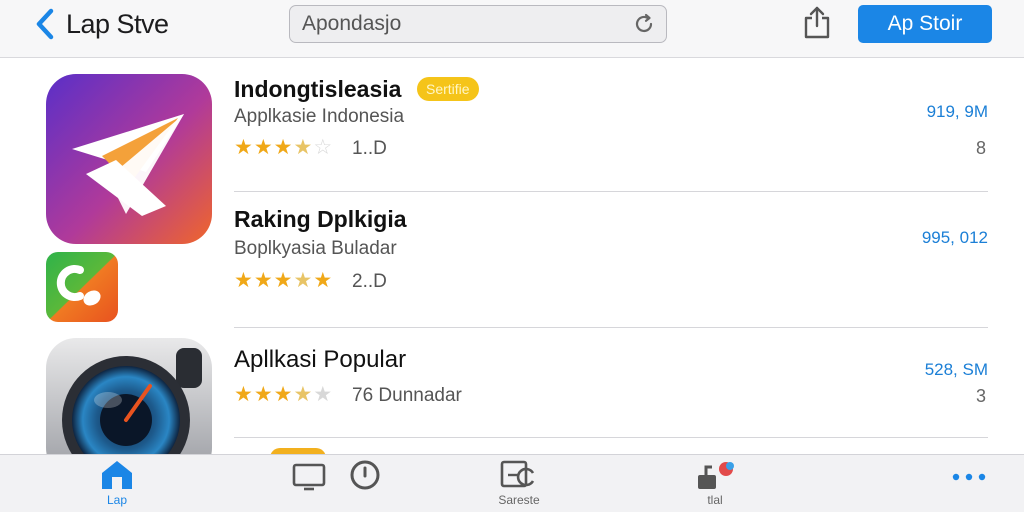 Image resolution: width=1024 pixels, height=512 pixels. Describe the element at coordinates (407, 395) in the screenshot. I see `rating-count: 76 Dunnadar` at that location.